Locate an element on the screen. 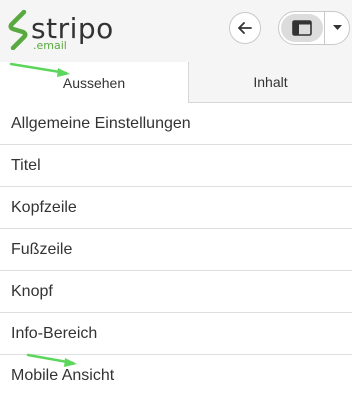 The width and height of the screenshot is (352, 396). menu-item-titel: Titel is located at coordinates (176, 166).